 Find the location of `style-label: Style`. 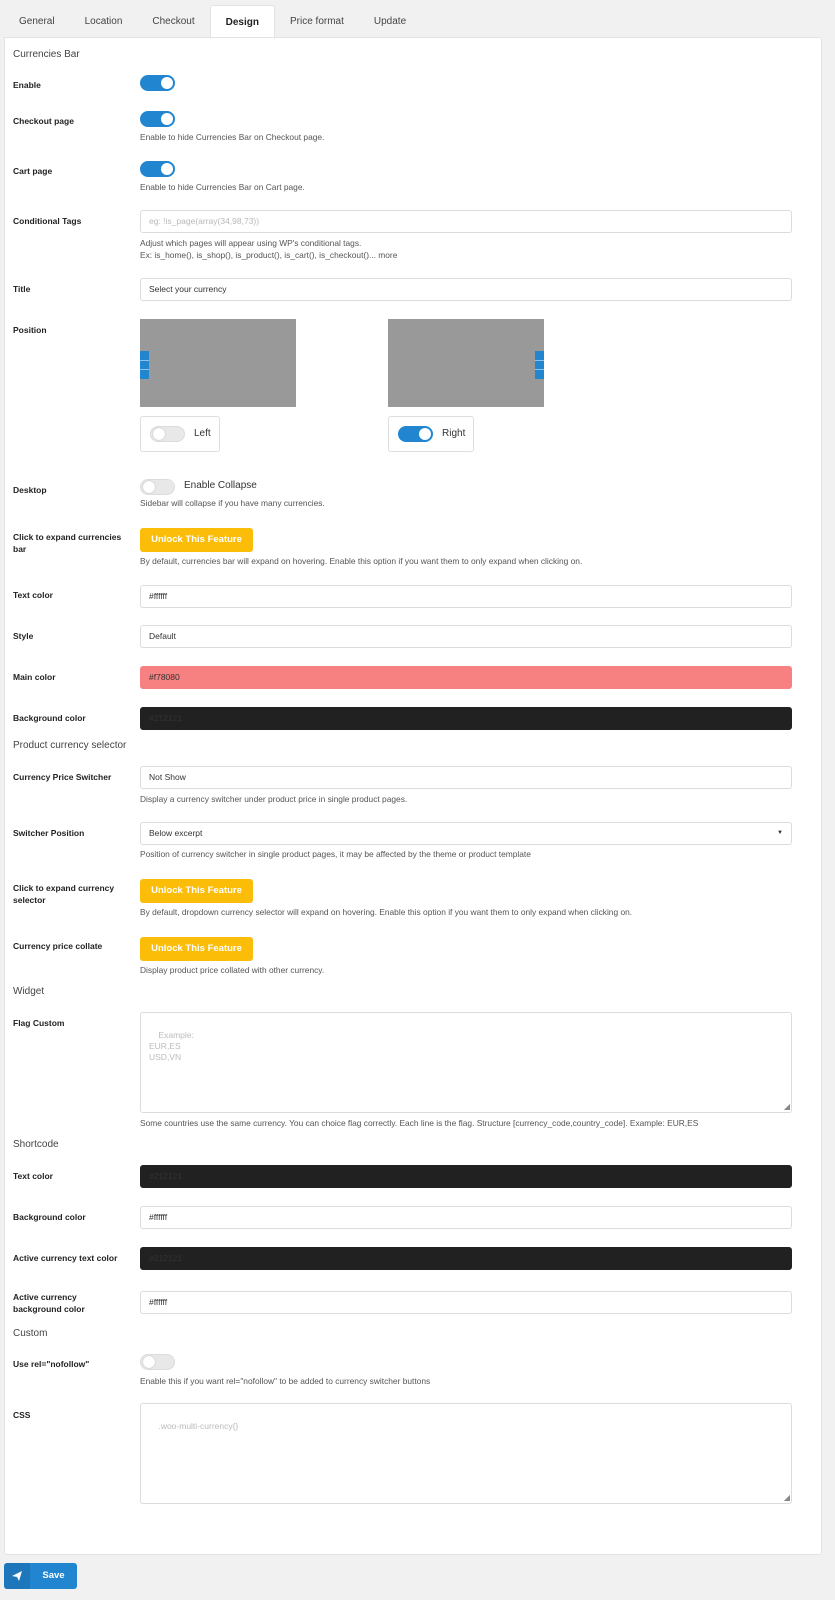

style-label: Style is located at coordinates (23, 636).